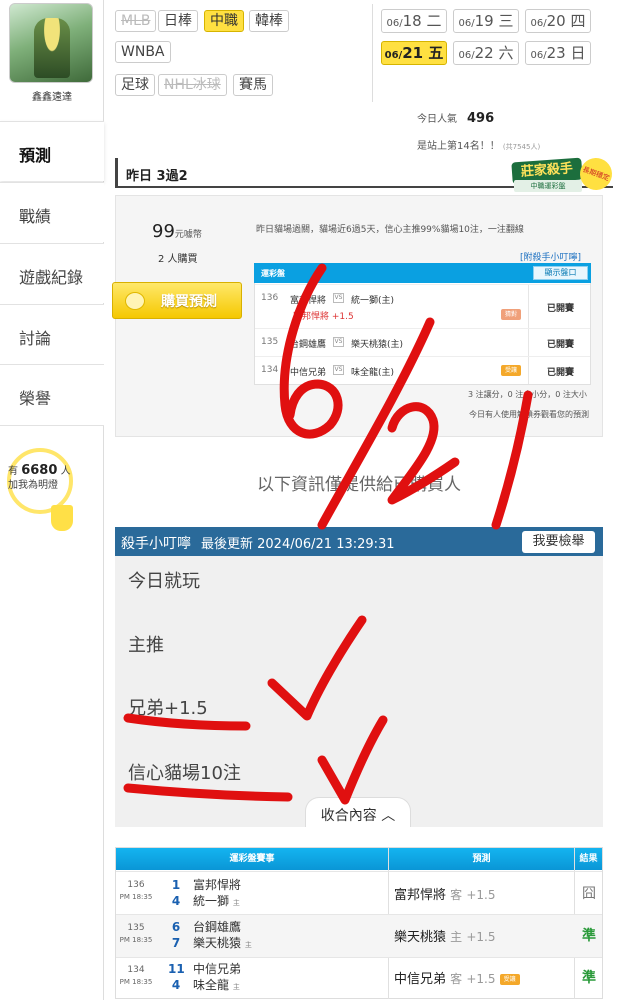 The height and width of the screenshot is (1000, 635). I want to click on date-dow: 日, so click(578, 53).